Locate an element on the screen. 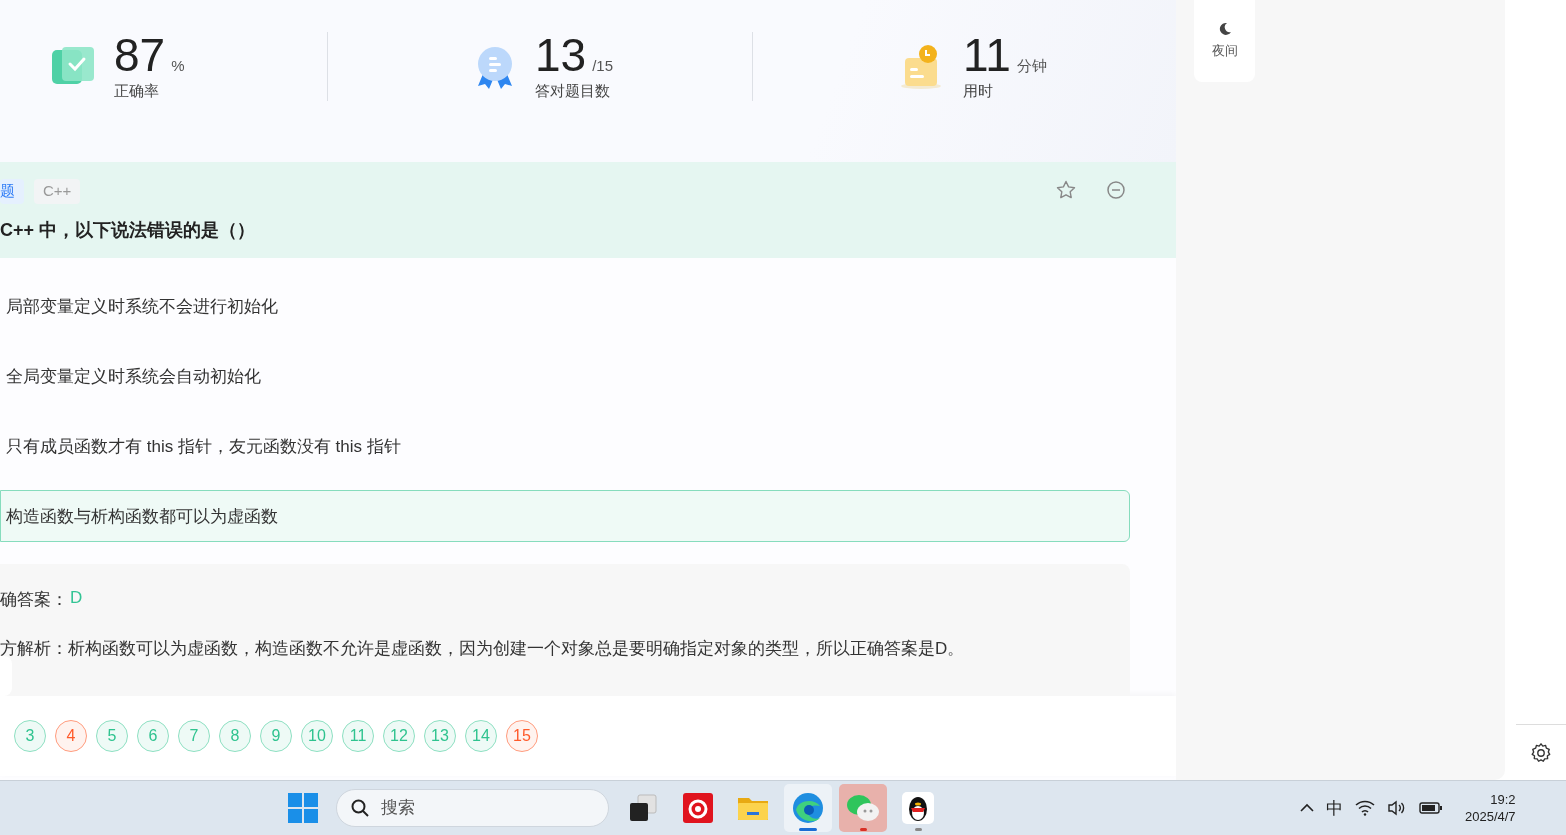  clock-date: 2025/4/7 is located at coordinates (1490, 816).